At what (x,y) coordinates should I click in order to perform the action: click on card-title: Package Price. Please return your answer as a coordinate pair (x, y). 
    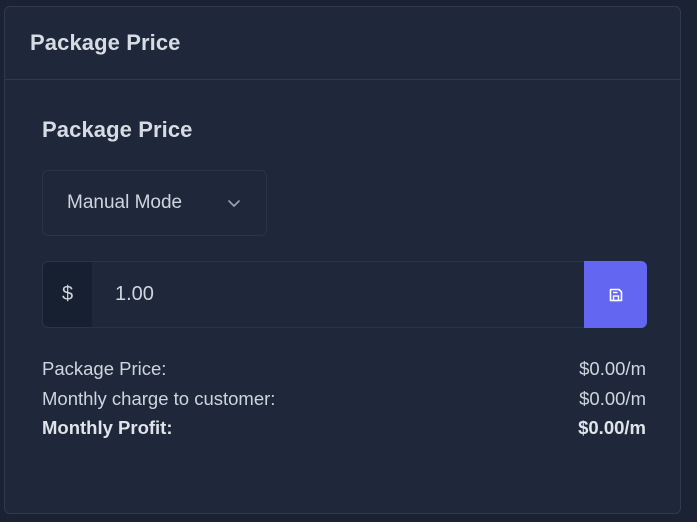
    Looking at the image, I should click on (105, 42).